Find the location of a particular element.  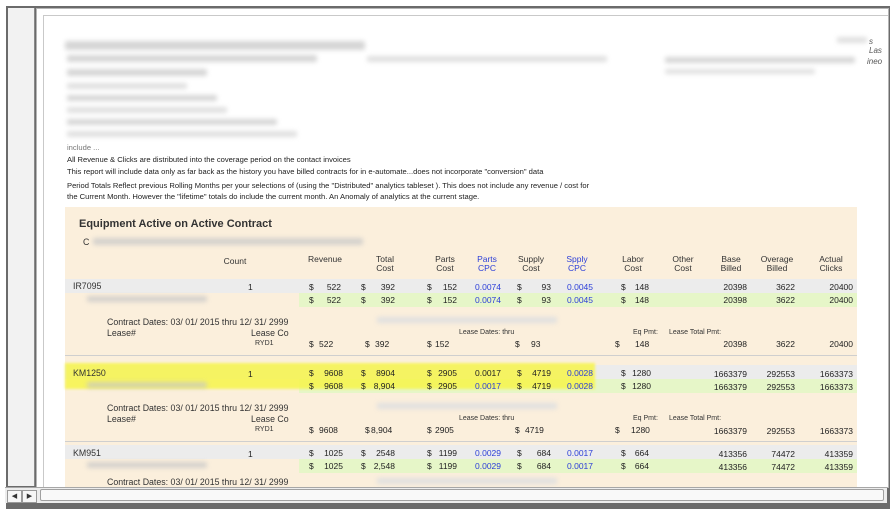

header-total-cost: Total Cost is located at coordinates (385, 263).